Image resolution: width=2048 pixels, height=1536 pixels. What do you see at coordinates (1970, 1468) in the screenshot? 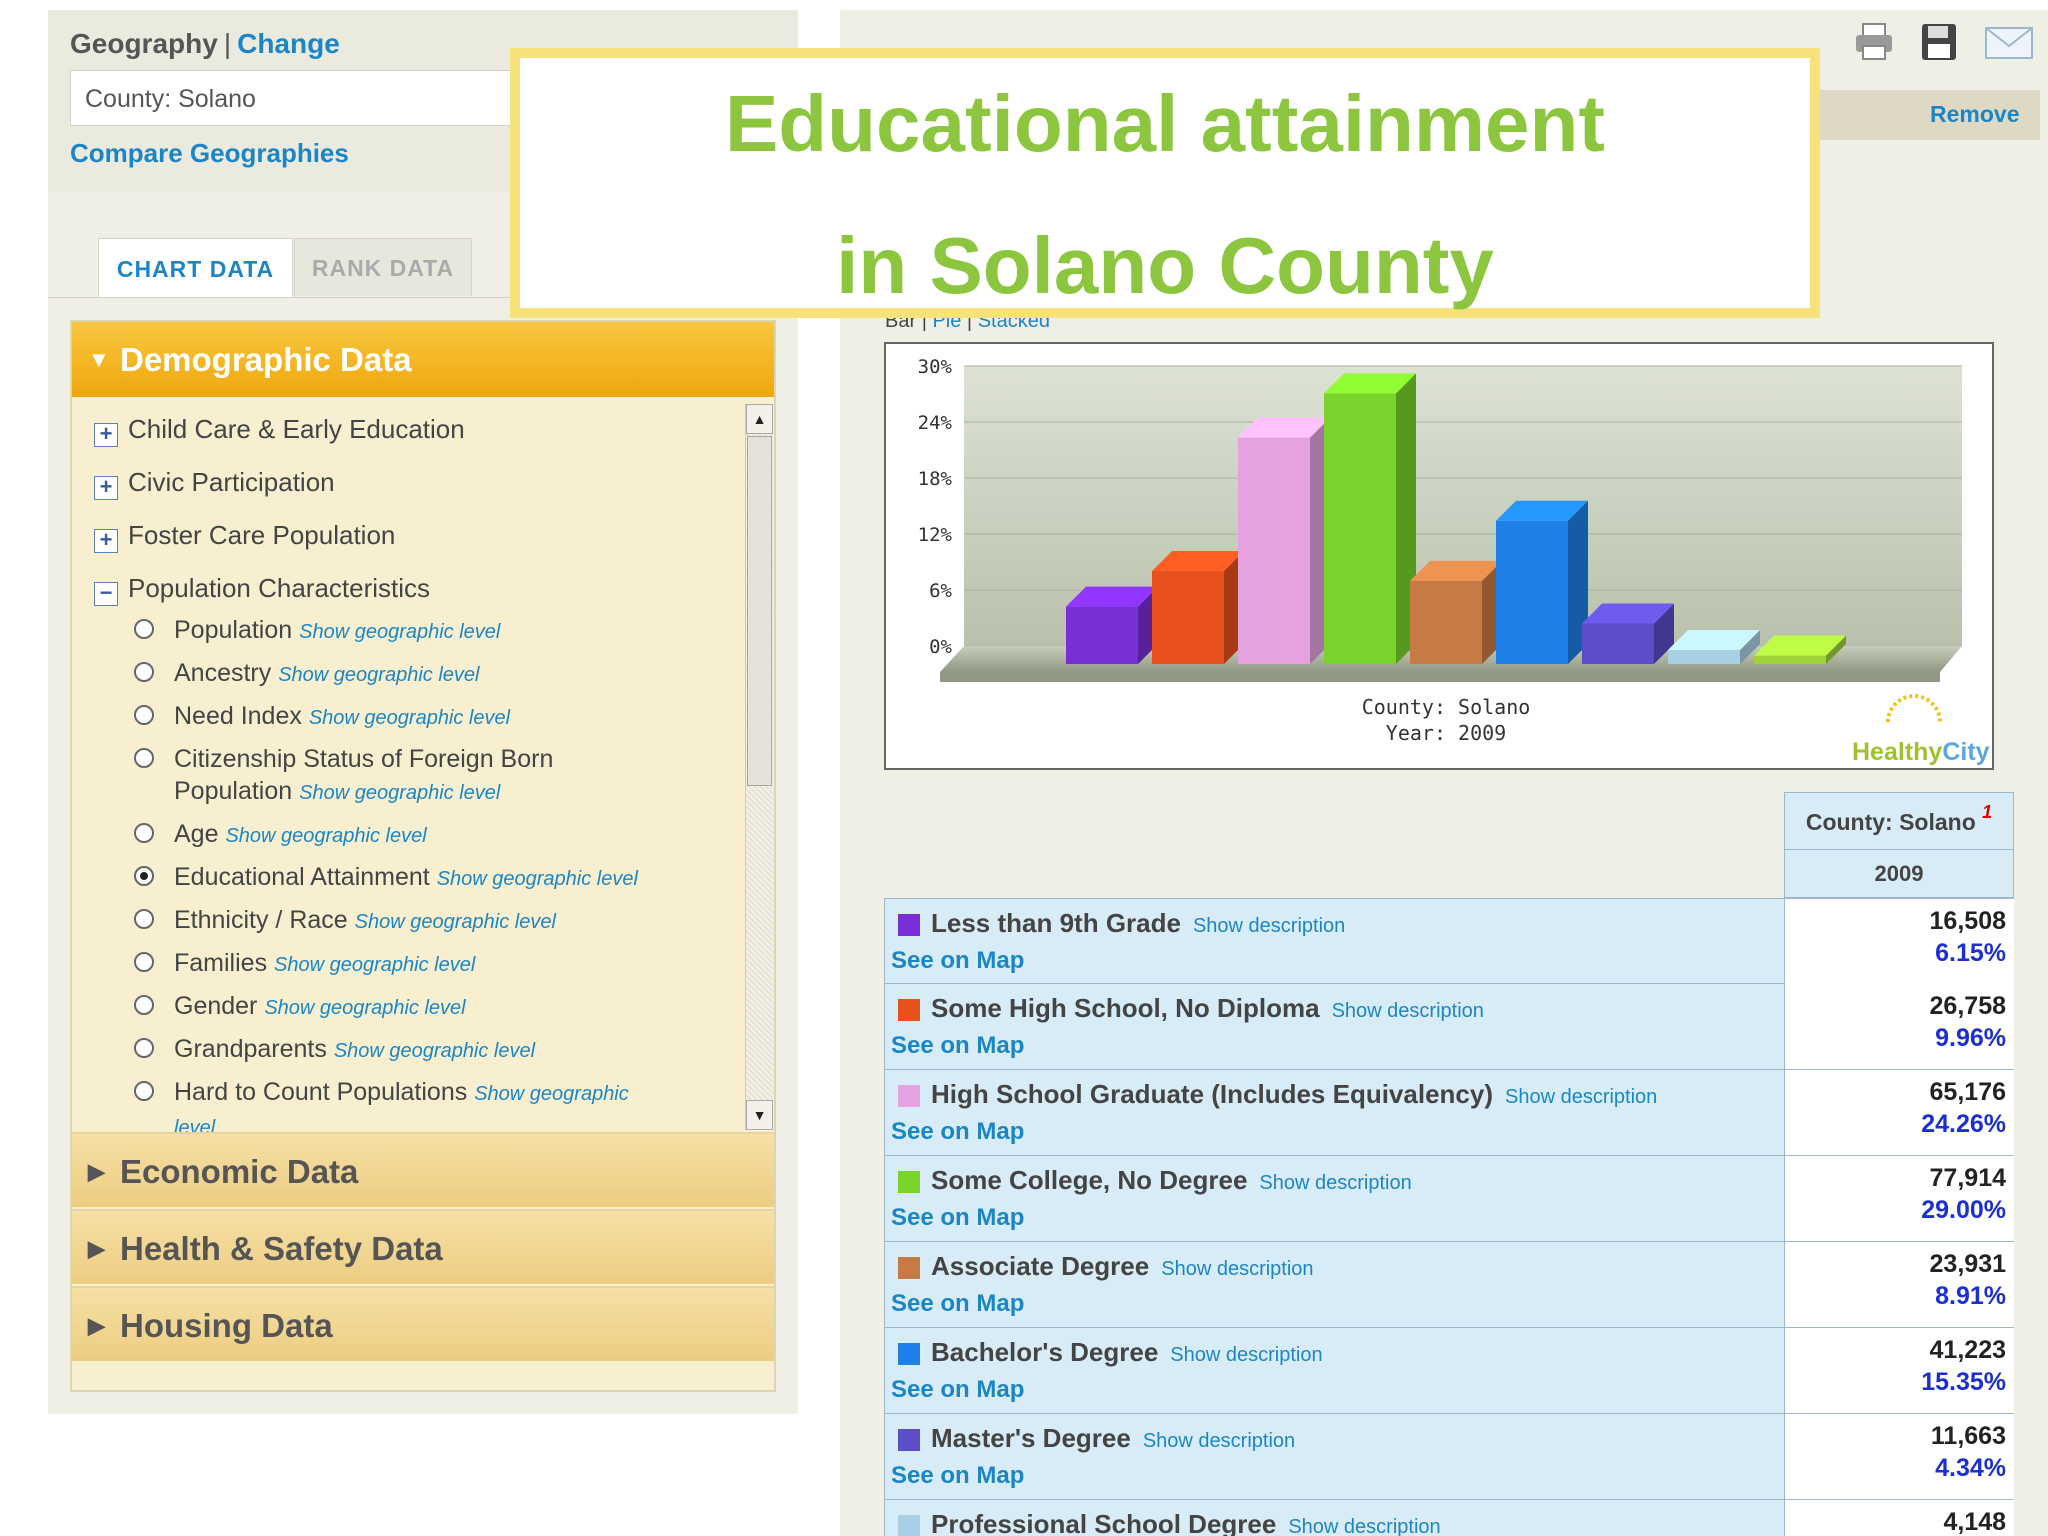
I see `row-percent: 4.34%` at bounding box center [1970, 1468].